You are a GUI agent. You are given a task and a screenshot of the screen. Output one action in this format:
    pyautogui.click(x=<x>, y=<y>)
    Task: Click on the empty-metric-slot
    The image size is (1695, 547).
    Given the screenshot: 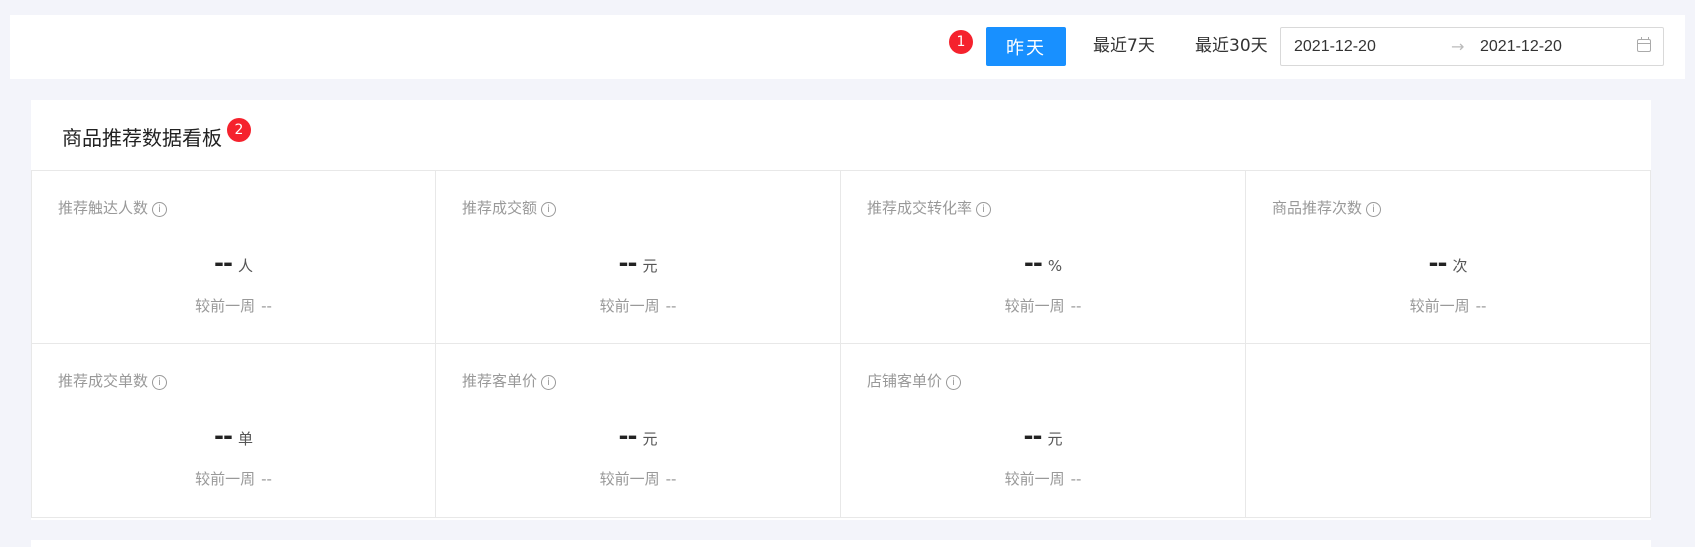 What is the action you would take?
    pyautogui.click(x=1448, y=431)
    